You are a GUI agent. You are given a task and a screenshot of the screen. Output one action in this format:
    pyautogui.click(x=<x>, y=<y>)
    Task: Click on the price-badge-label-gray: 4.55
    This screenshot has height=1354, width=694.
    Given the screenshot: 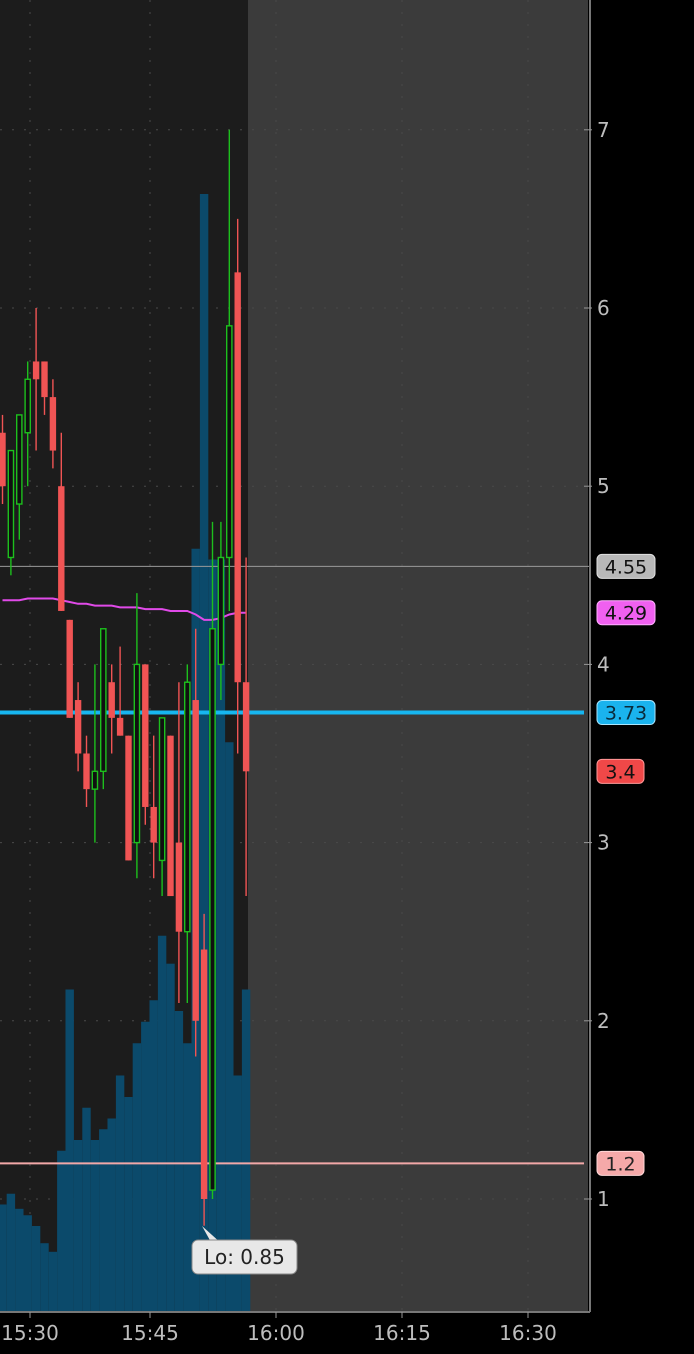 What is the action you would take?
    pyautogui.click(x=626, y=567)
    